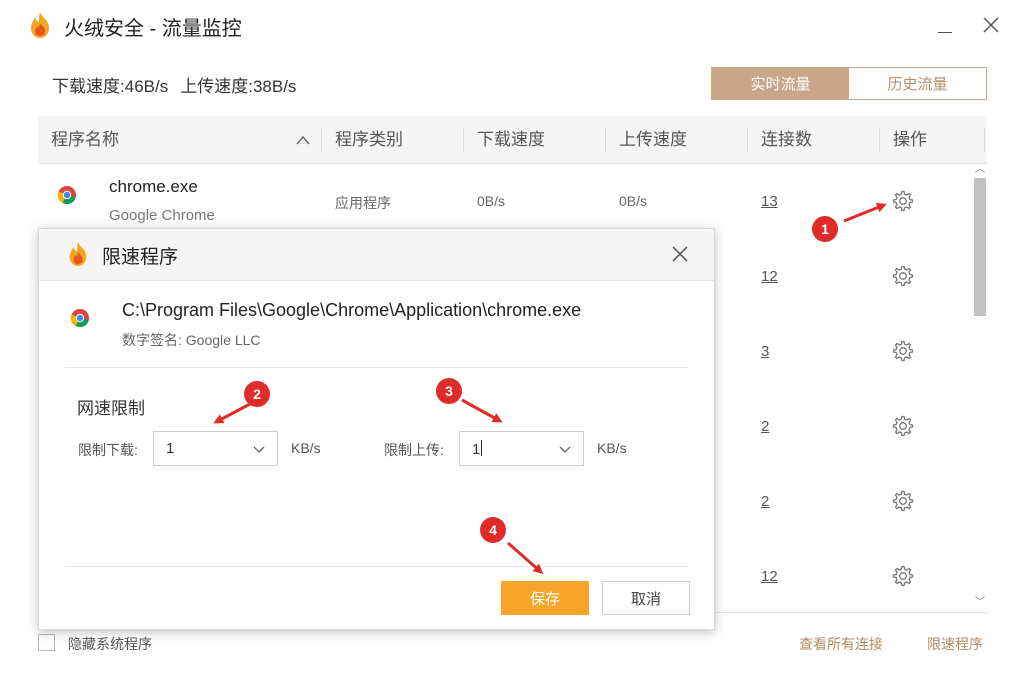 The image size is (1025, 675). Describe the element at coordinates (110, 644) in the screenshot. I see `hide-system-label: 隐藏系统程序` at that location.